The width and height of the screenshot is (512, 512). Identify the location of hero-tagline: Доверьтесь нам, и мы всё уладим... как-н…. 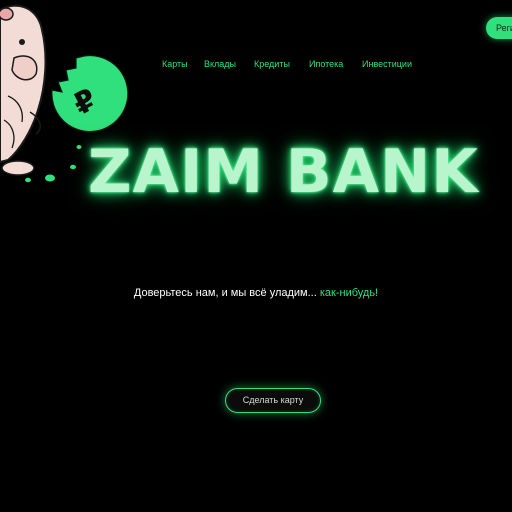
(256, 293).